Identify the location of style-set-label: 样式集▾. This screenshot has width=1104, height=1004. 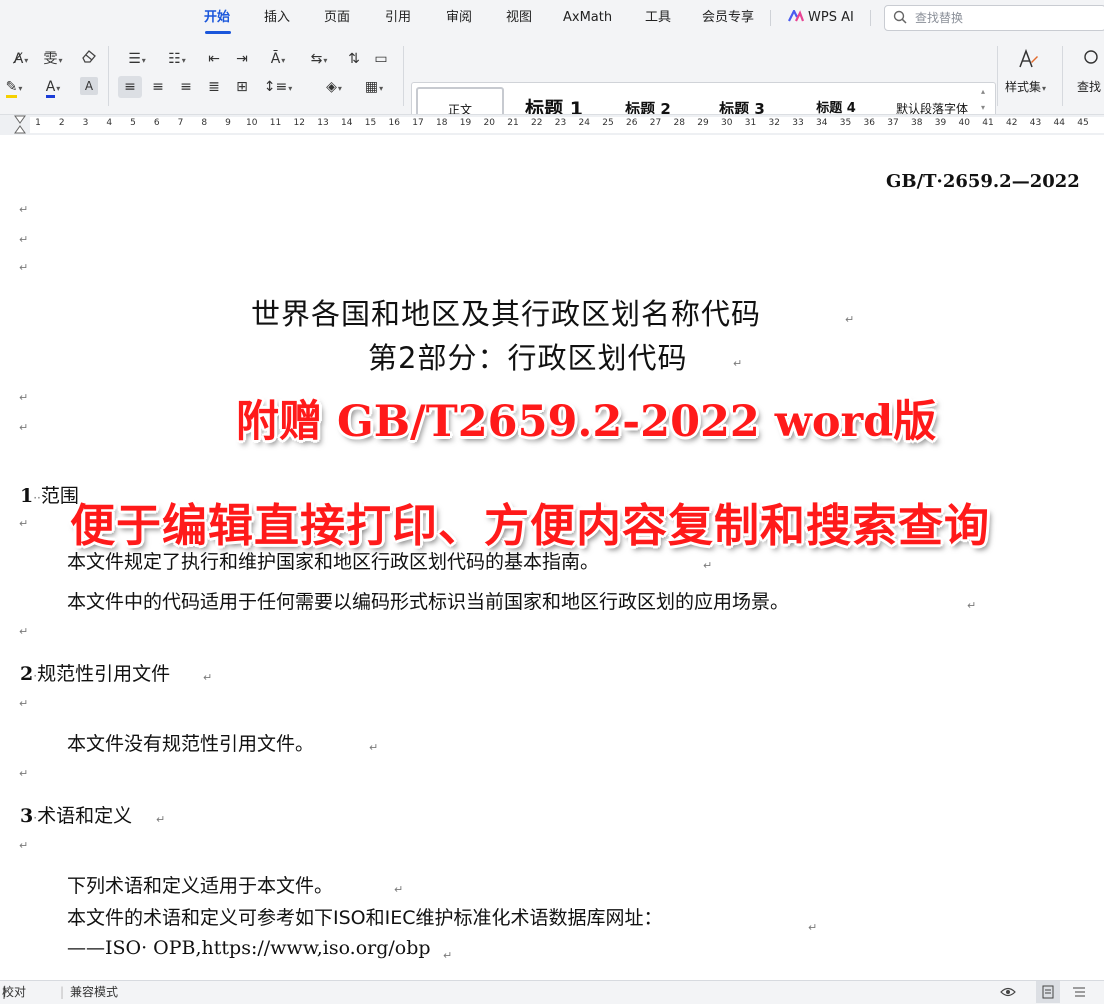
(1026, 87).